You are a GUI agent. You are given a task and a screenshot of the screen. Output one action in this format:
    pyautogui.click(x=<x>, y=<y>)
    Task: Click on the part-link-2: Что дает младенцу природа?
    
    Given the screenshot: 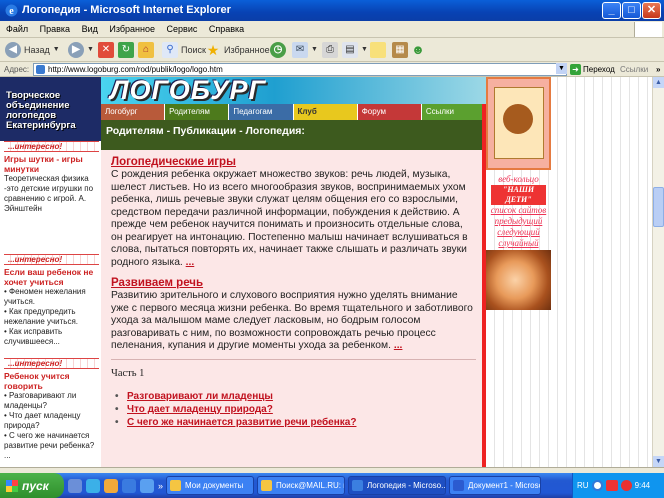 What is the action you would take?
    pyautogui.click(x=293, y=409)
    